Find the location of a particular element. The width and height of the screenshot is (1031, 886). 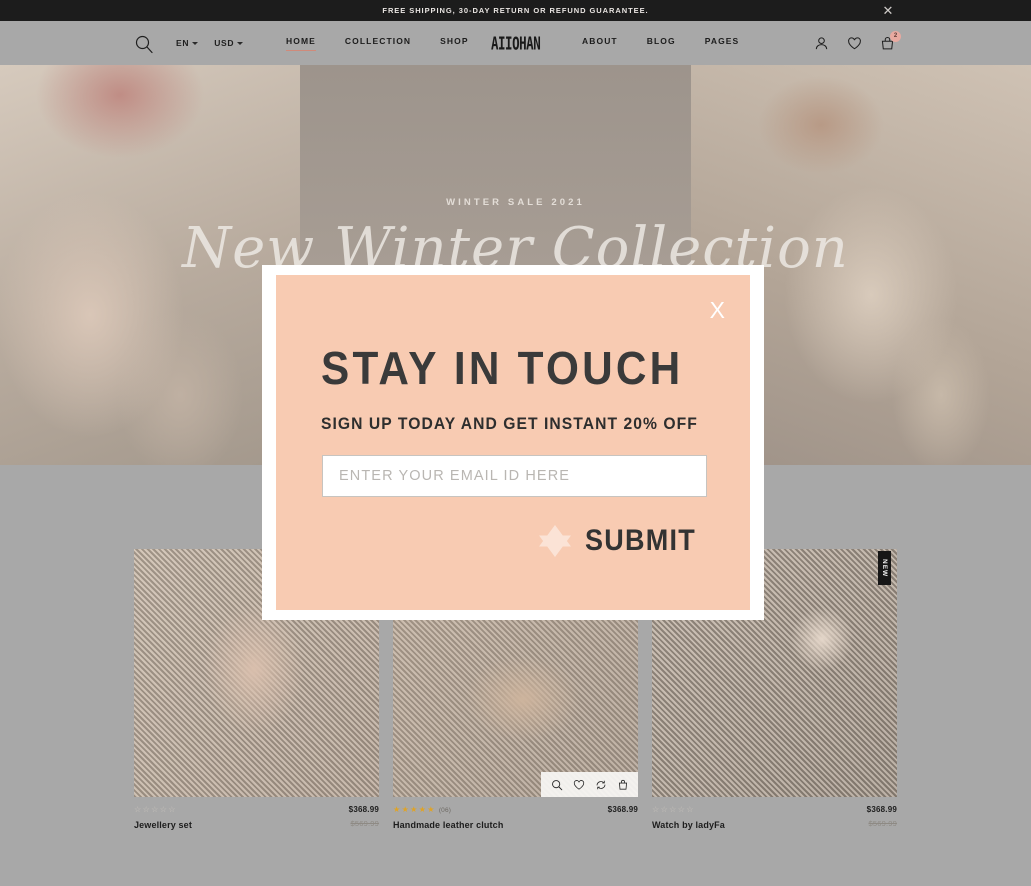

product-title: Jewellery set is located at coordinates (256, 825).